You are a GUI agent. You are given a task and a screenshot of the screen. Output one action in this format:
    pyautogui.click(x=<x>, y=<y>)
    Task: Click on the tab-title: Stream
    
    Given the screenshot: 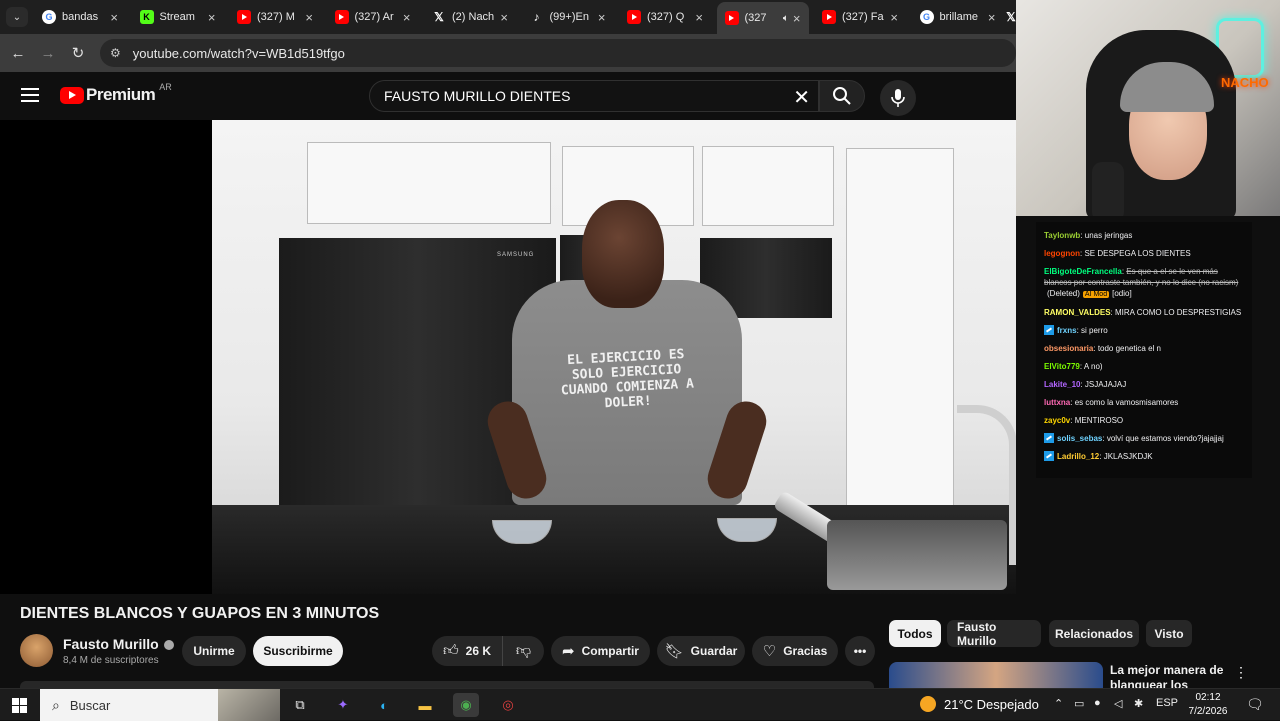 What is the action you would take?
    pyautogui.click(x=177, y=17)
    